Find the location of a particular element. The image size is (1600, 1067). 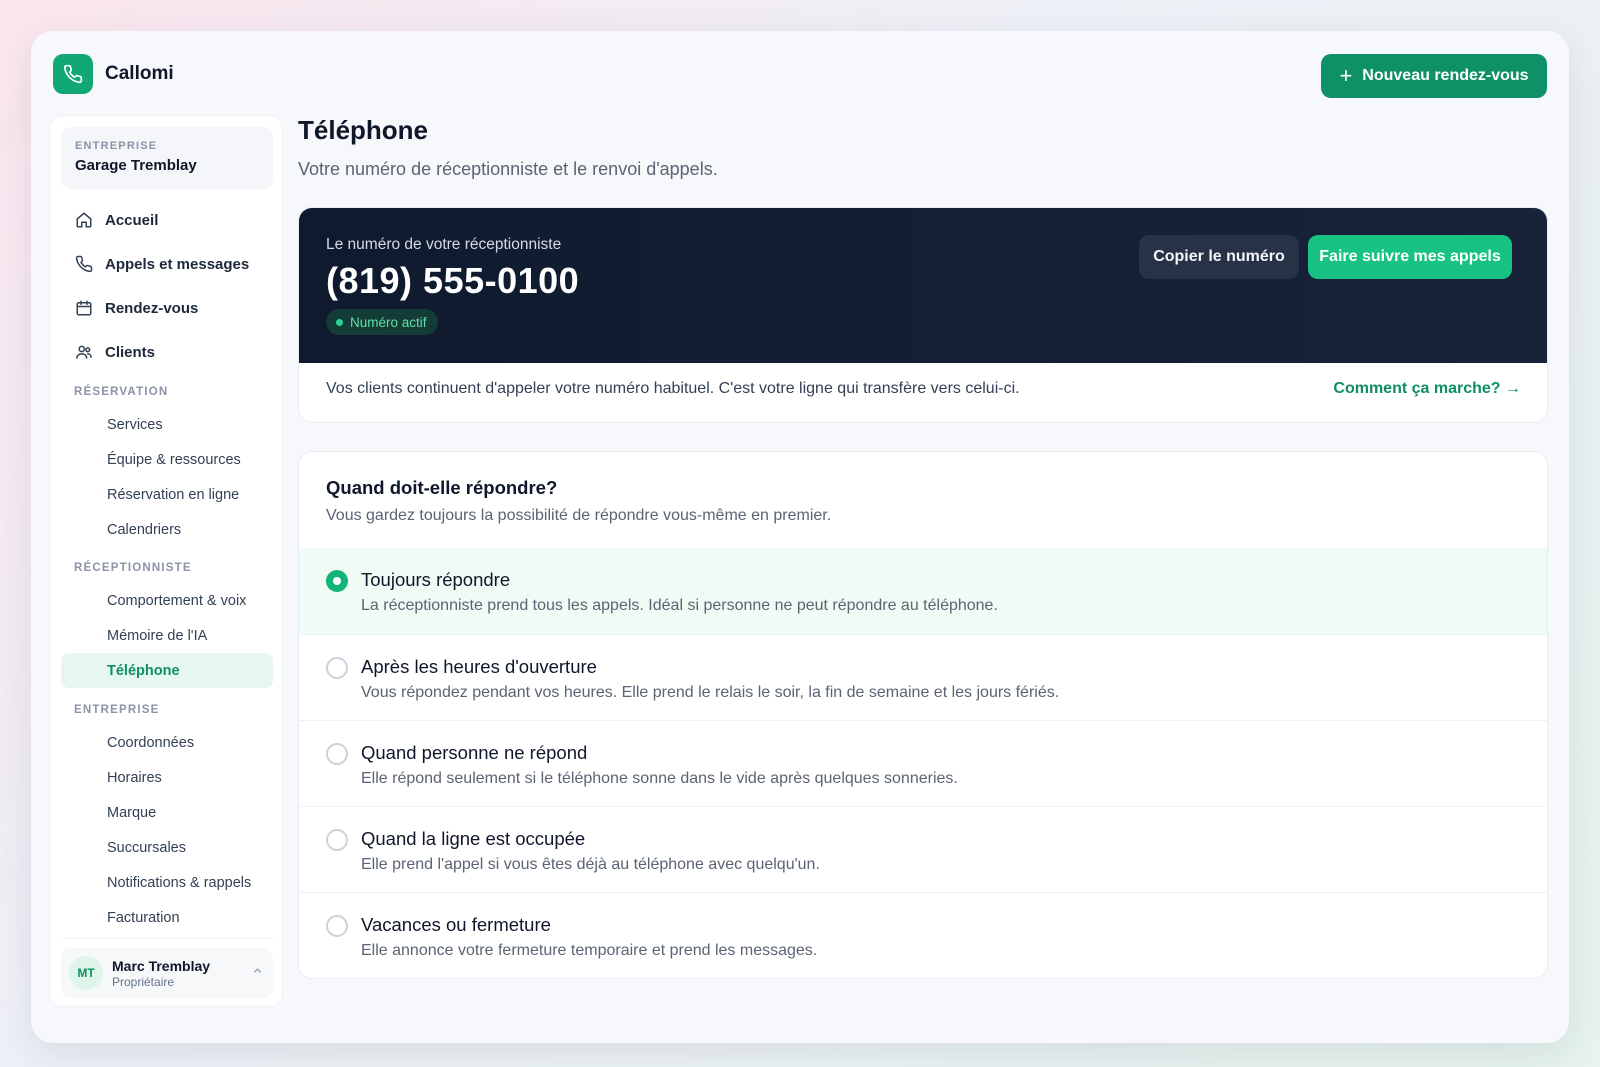

user-name: Marc Tremblay is located at coordinates (161, 965).